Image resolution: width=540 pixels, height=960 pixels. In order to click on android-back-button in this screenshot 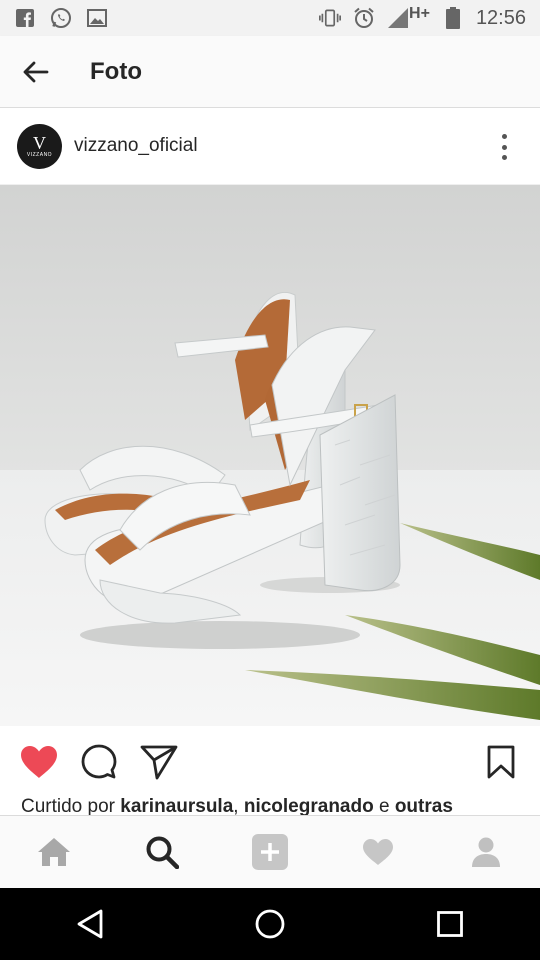, I will do `click(90, 924)`.